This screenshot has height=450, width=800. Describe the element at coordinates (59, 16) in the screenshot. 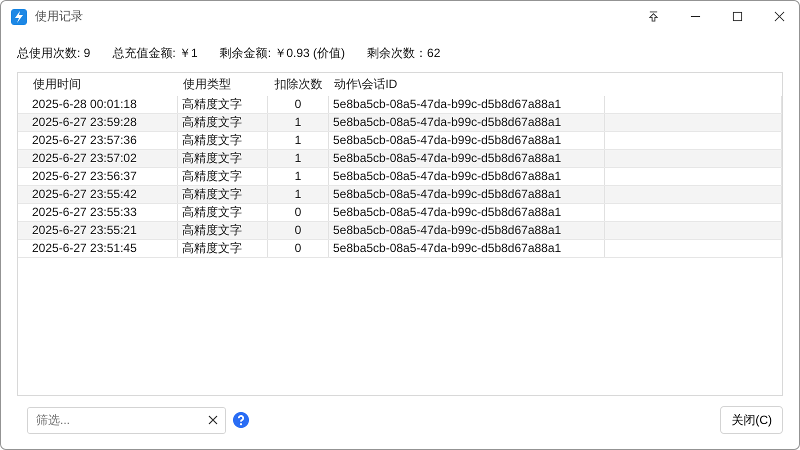

I see `window-title: 使用记录` at that location.